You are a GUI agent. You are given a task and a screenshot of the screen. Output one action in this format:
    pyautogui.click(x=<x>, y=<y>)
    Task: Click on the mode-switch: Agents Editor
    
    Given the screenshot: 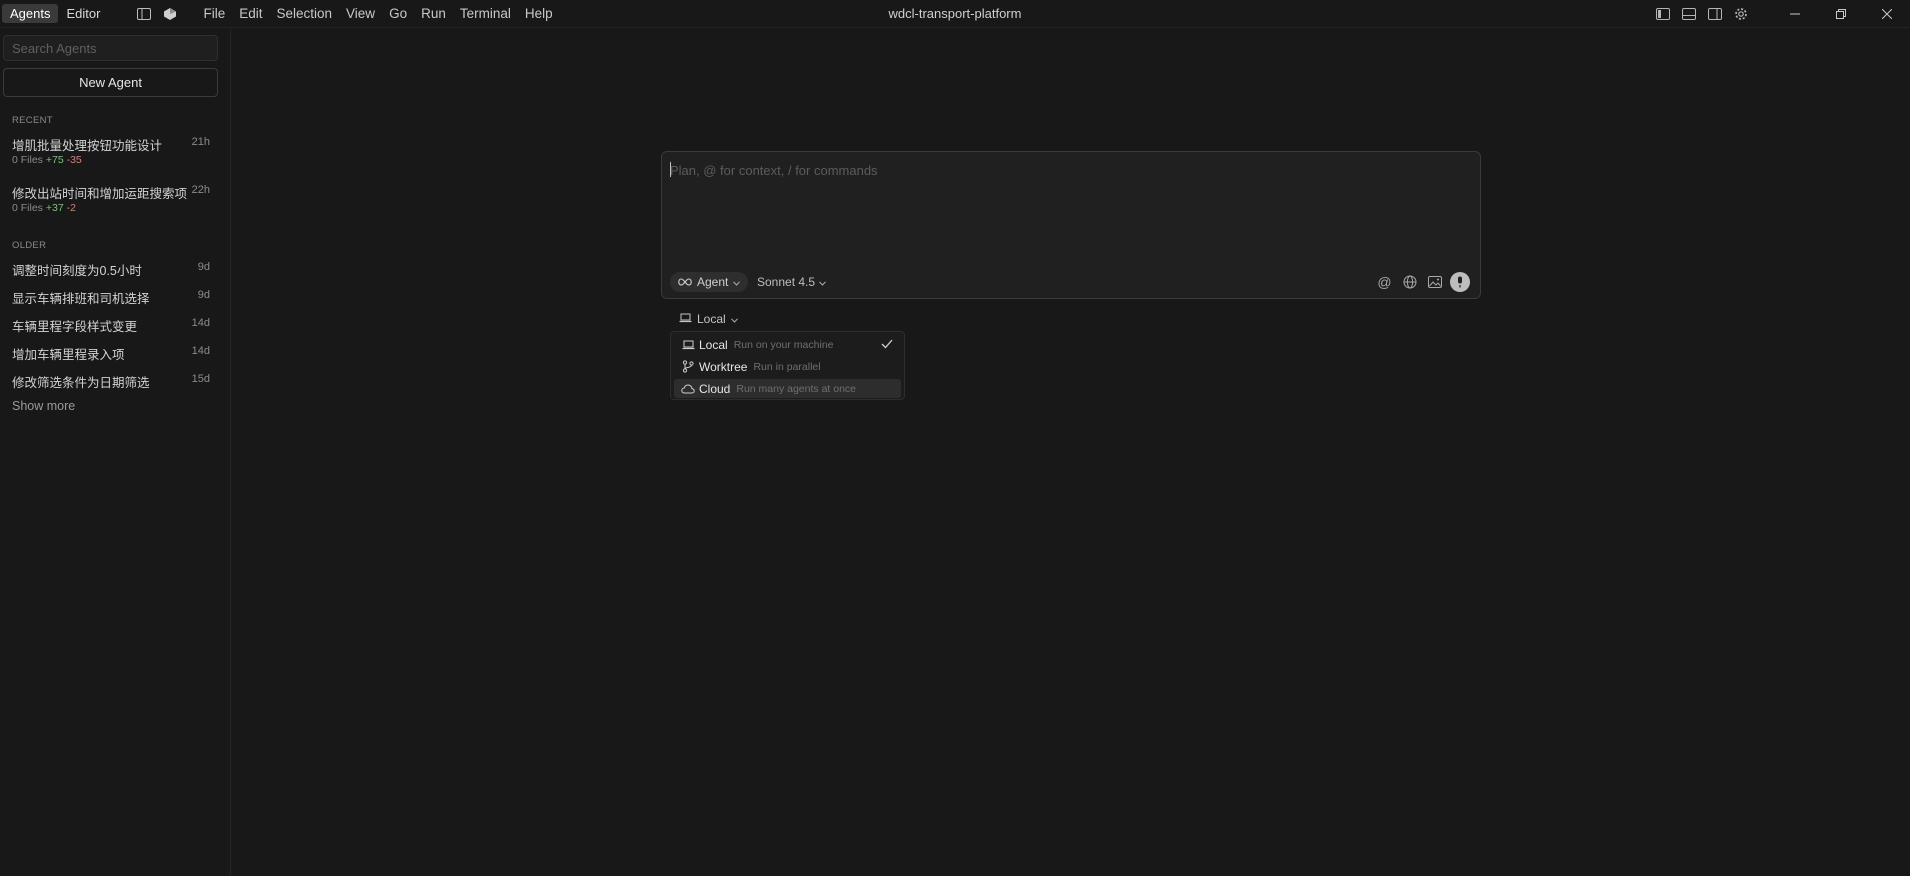 What is the action you would take?
    pyautogui.click(x=55, y=13)
    